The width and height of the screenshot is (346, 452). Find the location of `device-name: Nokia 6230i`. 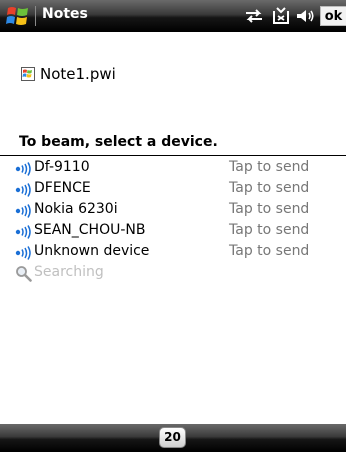

device-name: Nokia 6230i is located at coordinates (76, 209).